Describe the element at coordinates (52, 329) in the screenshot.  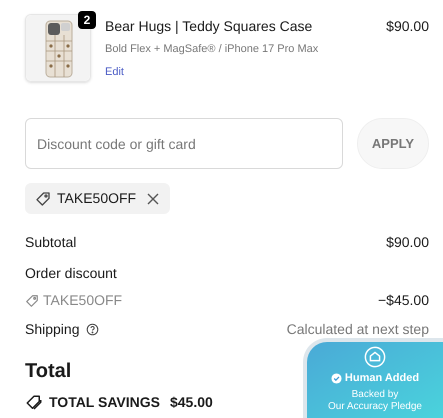
I see `shipping-label: Shipping` at that location.